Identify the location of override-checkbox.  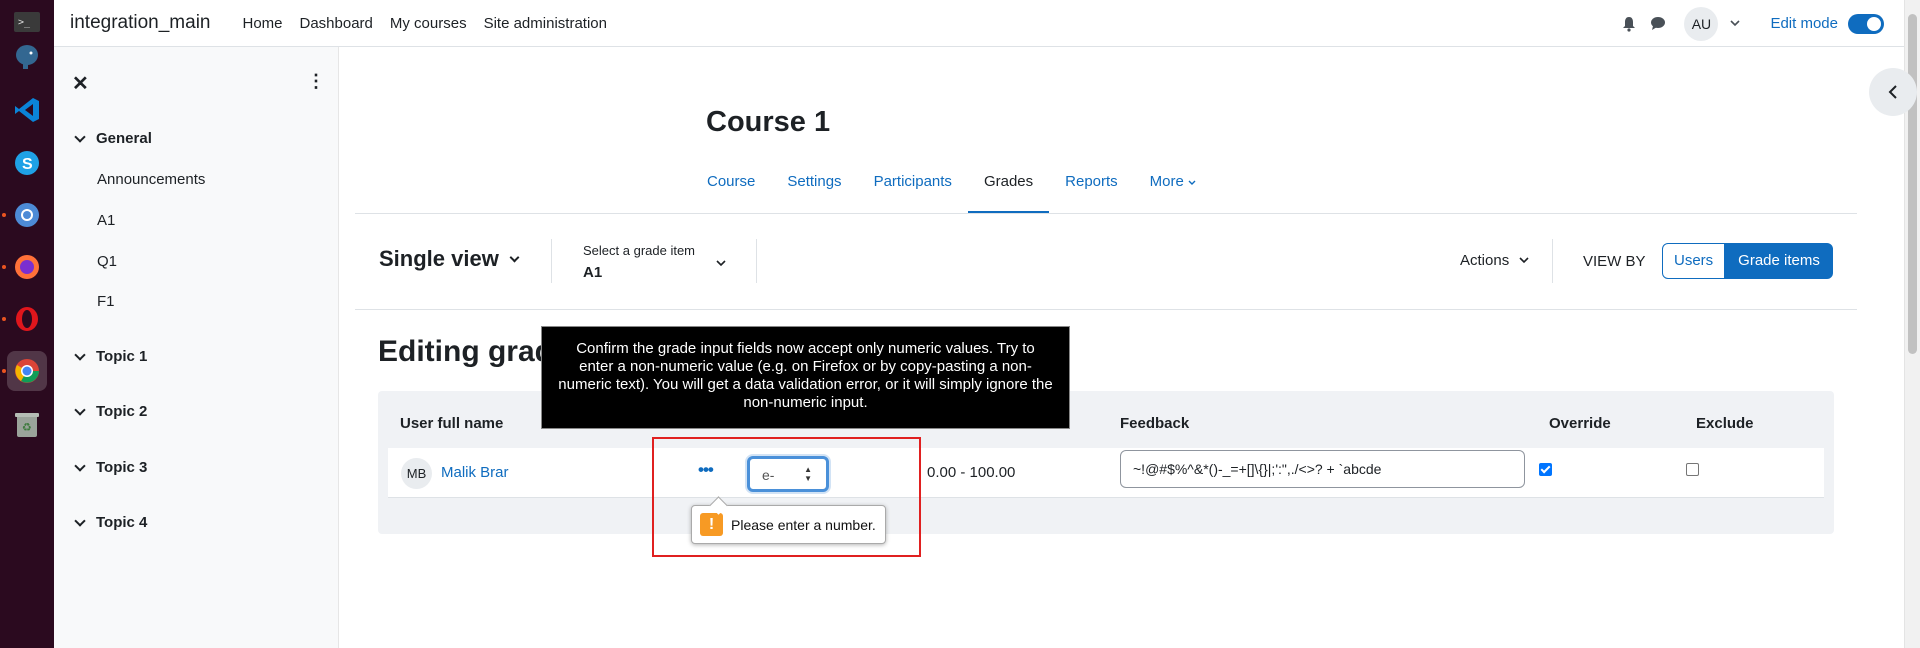
(1545, 469).